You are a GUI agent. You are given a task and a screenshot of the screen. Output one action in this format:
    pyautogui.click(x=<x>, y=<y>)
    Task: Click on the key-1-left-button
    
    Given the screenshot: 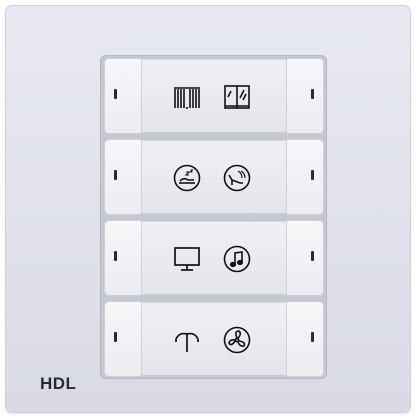 What is the action you would take?
    pyautogui.click(x=123, y=96)
    